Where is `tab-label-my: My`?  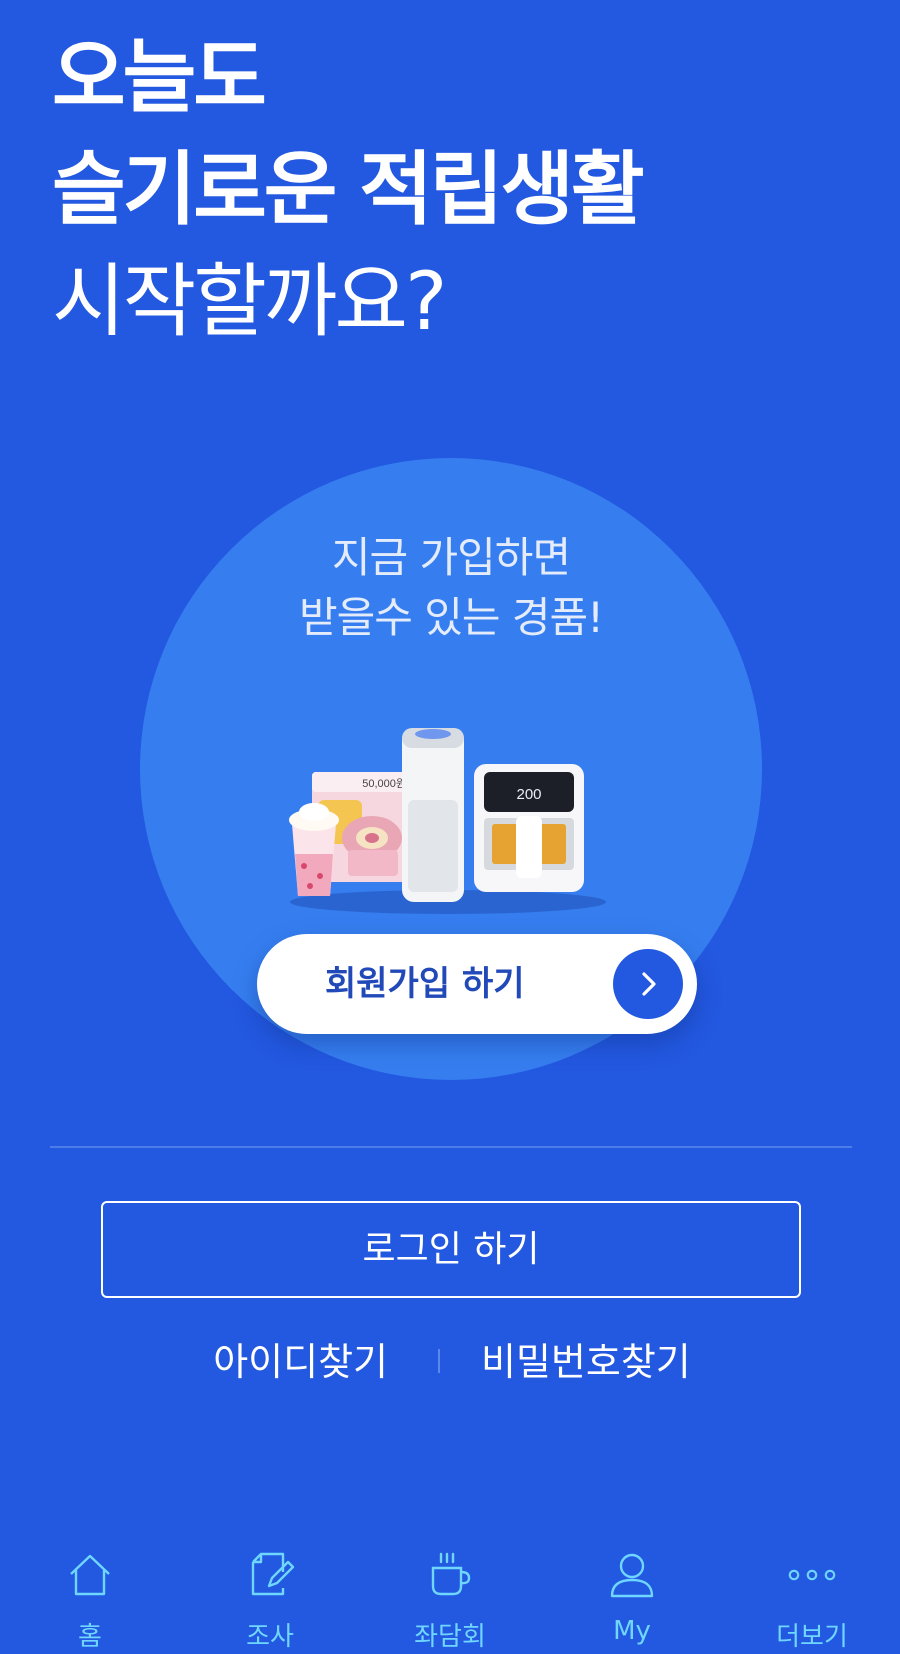
tab-label-my: My is located at coordinates (632, 1631).